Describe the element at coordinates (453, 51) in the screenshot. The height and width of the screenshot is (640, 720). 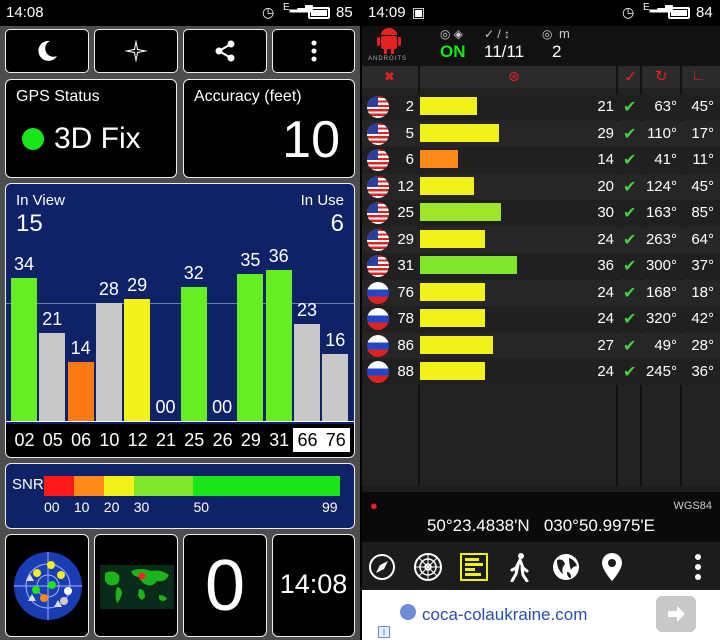
I see `gps-on-status: ON` at that location.